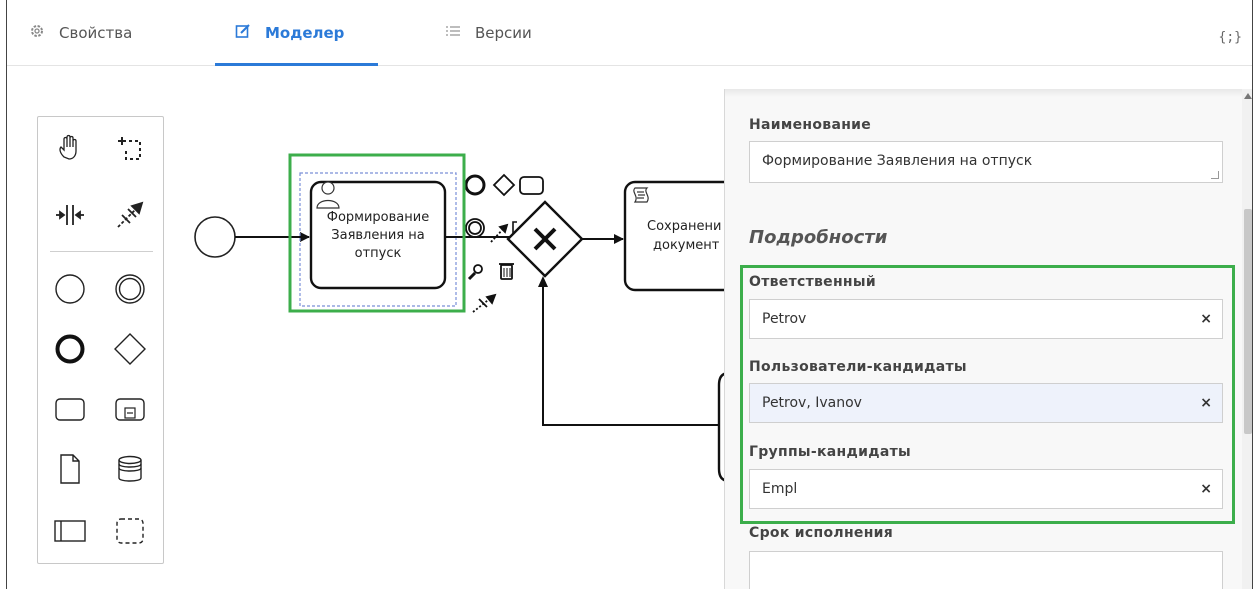 This screenshot has height=589, width=1259. What do you see at coordinates (475, 185) in the screenshot?
I see `append-end-event-icon` at bounding box center [475, 185].